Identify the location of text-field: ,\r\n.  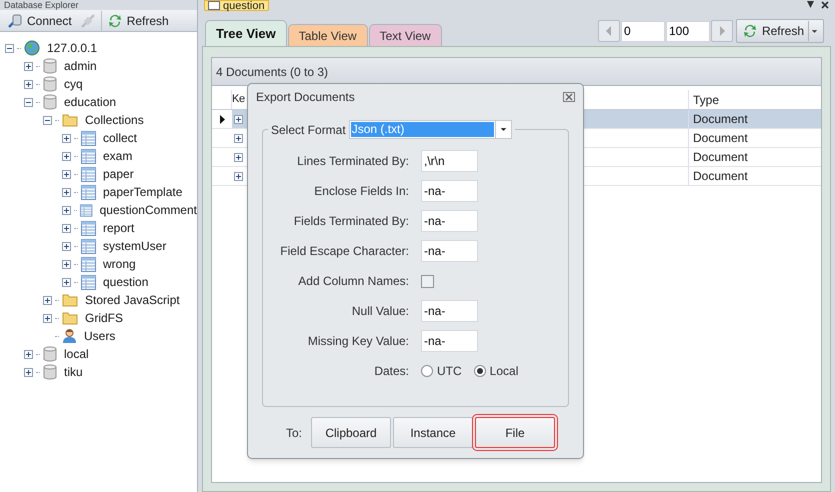
(449, 161).